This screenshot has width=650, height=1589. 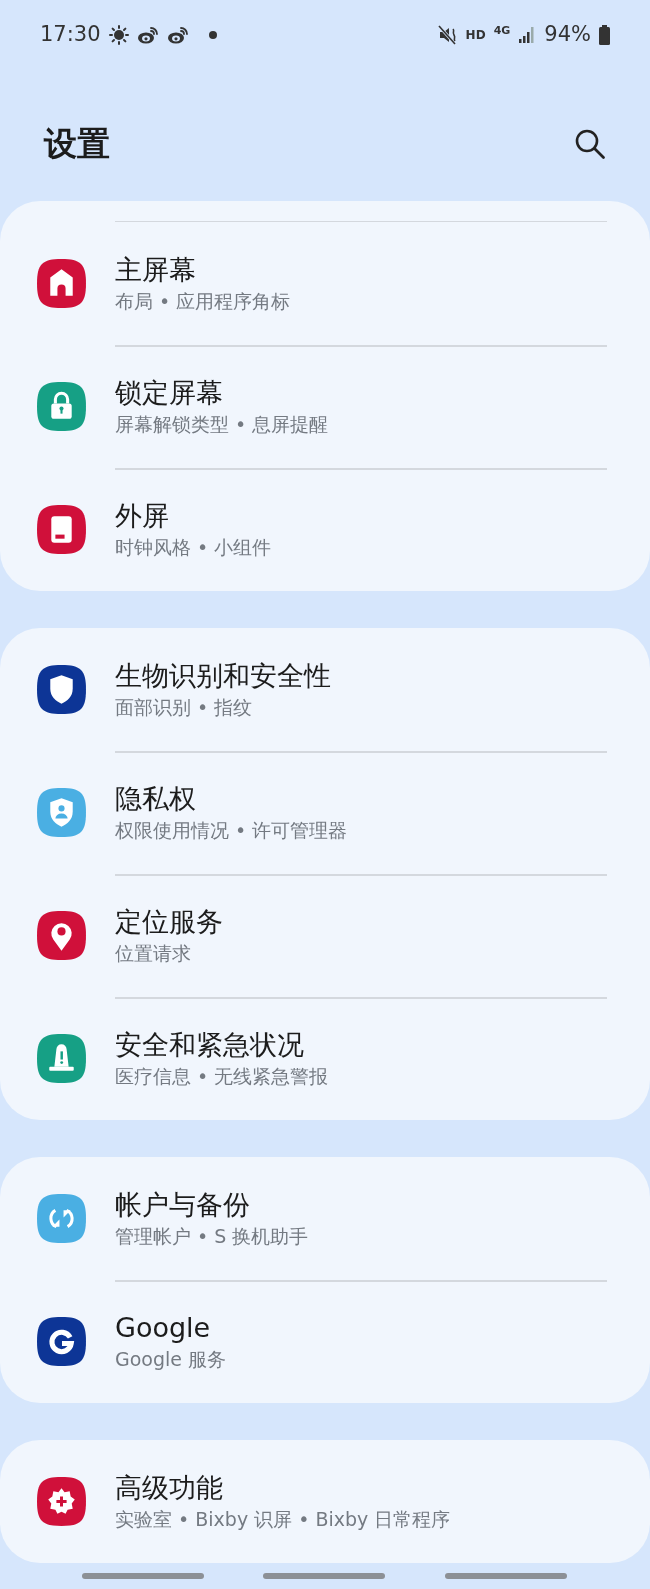 What do you see at coordinates (193, 547) in the screenshot?
I see `item-subtitle: 时钟风格 • 小组件` at bounding box center [193, 547].